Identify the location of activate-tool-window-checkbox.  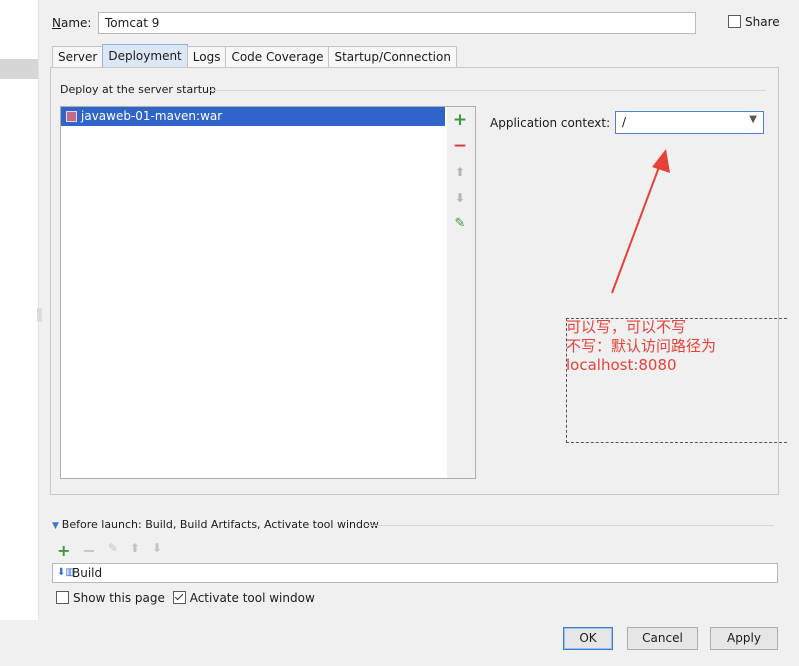
(179, 597).